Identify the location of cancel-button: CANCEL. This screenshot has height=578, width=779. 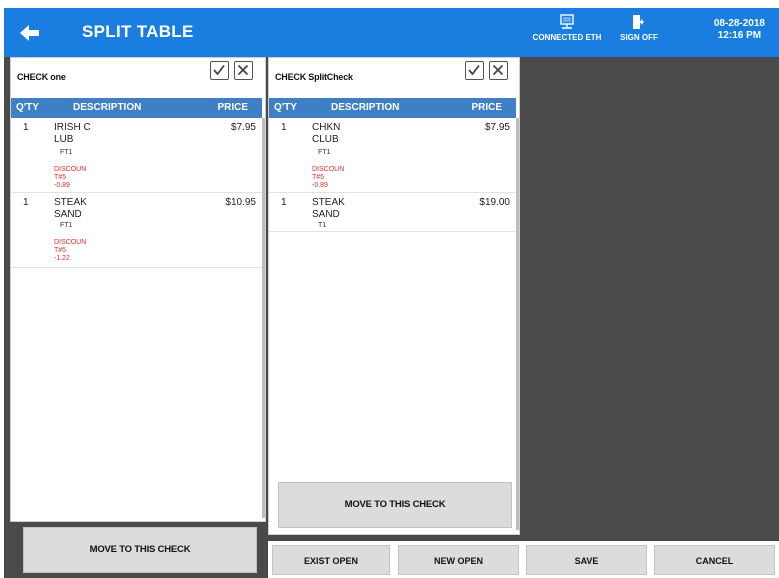
(714, 560).